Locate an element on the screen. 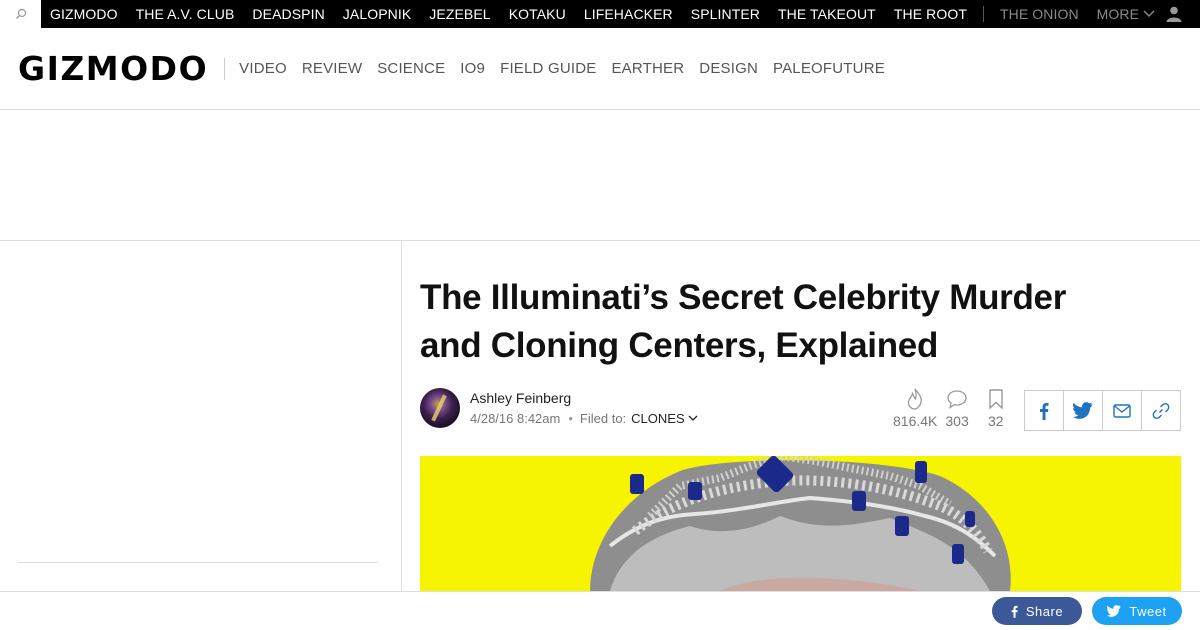  section-link-paleofuture: PALEOFUTURE is located at coordinates (829, 68).